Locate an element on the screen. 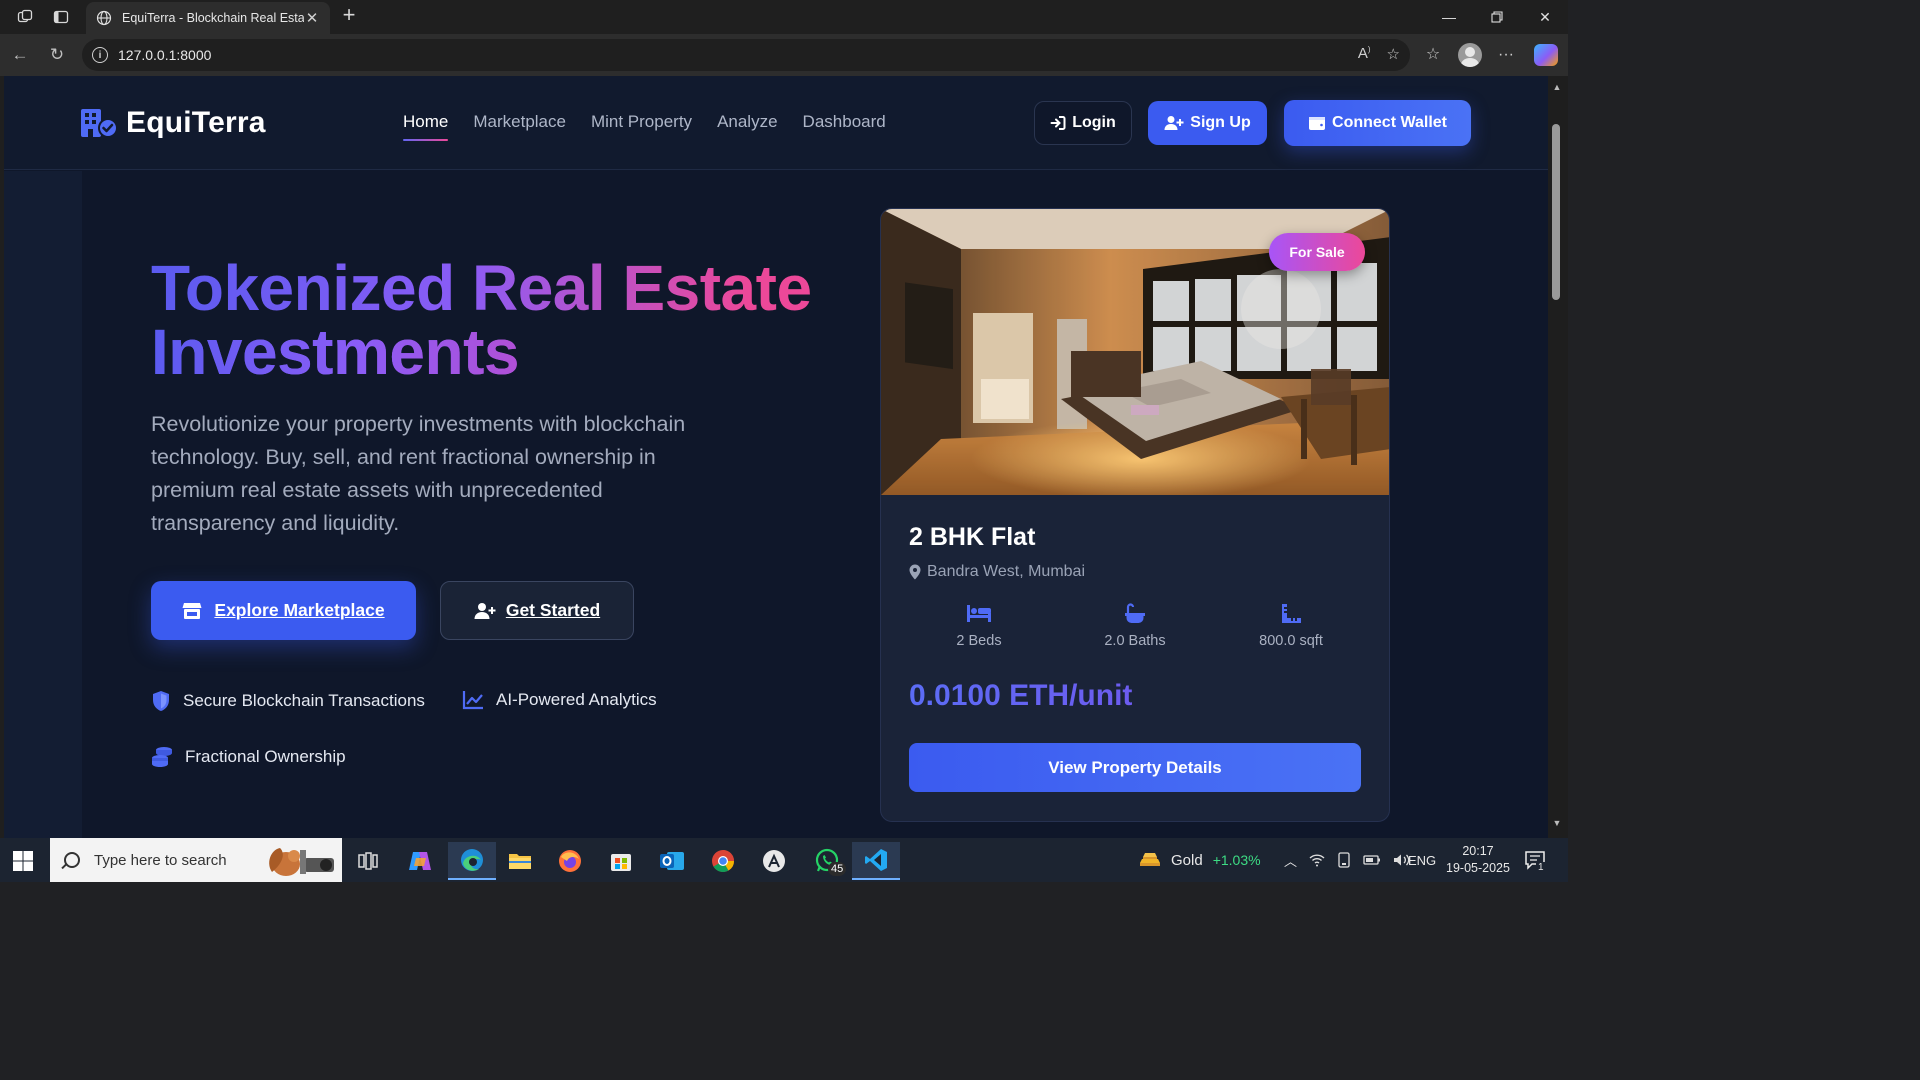  tab-equiterra: EquiTerra - Blockchain Real Estate ✕ is located at coordinates (208, 18).